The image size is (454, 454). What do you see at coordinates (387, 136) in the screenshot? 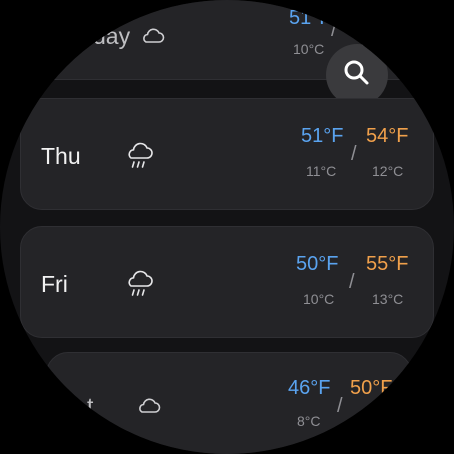
I see `high-fahrenheit: 54°F` at bounding box center [387, 136].